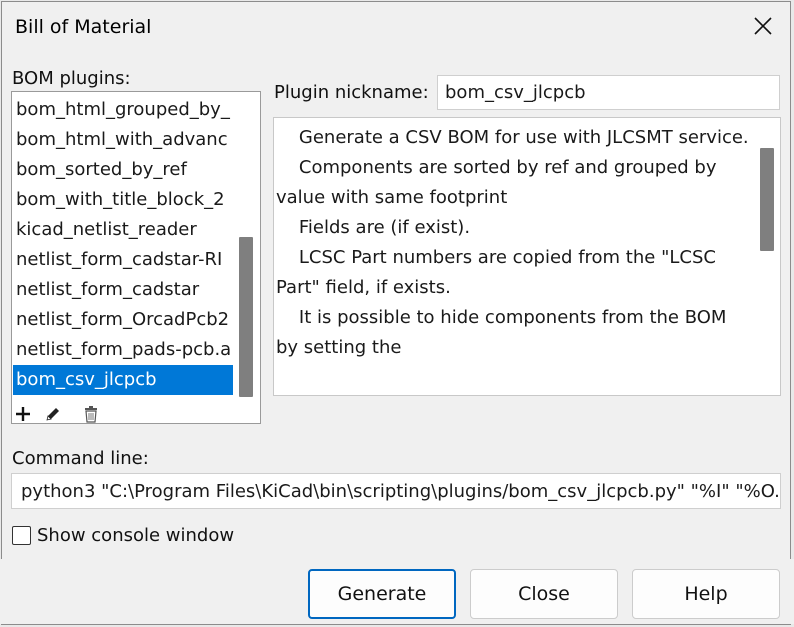  I want to click on plugin-list-item: netlist_form_pads-pcb.a, so click(123, 350).